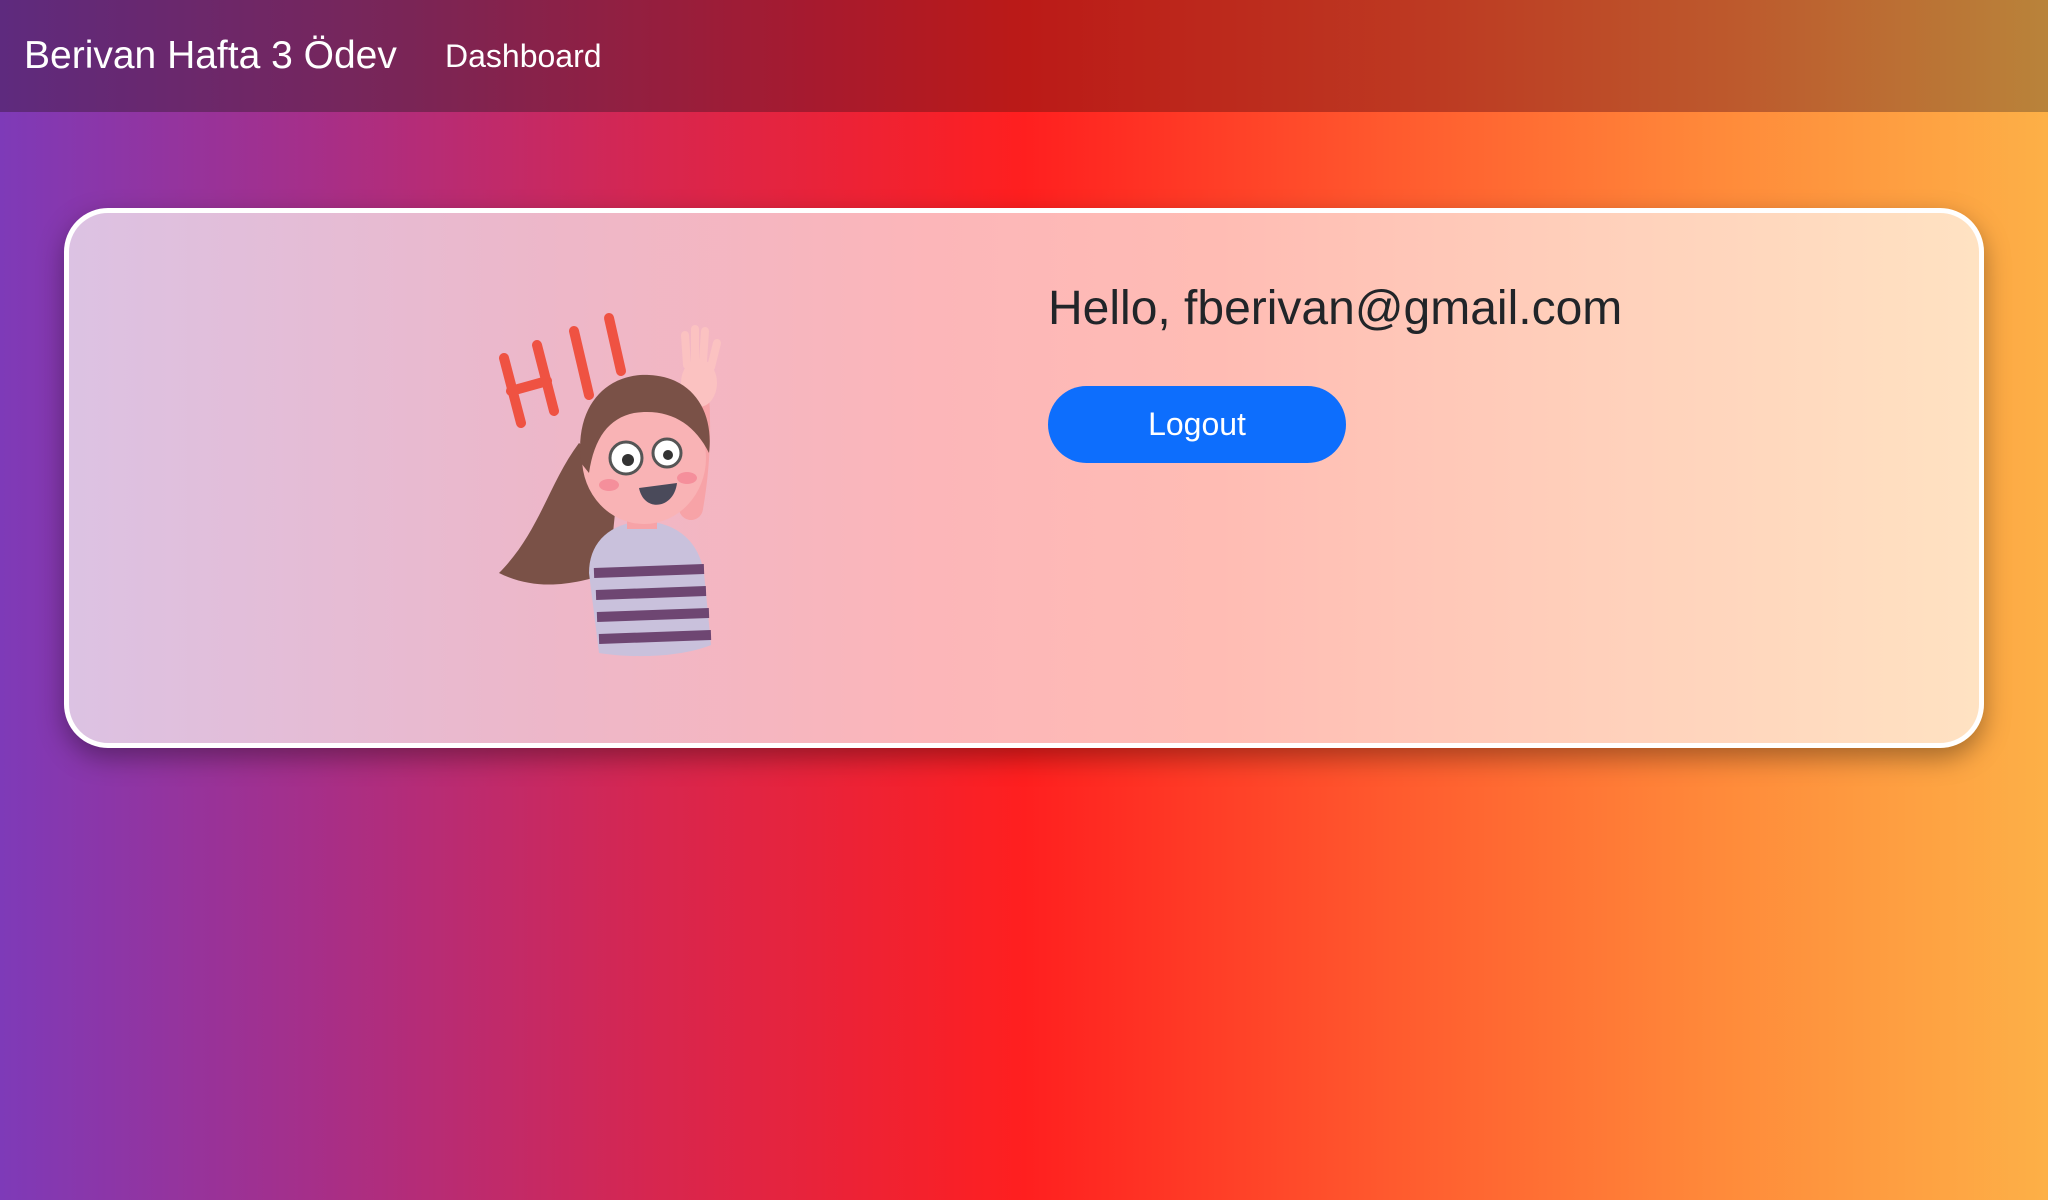 This screenshot has width=2048, height=1200. What do you see at coordinates (610, 485) in the screenshot?
I see `waving-girl-illustration` at bounding box center [610, 485].